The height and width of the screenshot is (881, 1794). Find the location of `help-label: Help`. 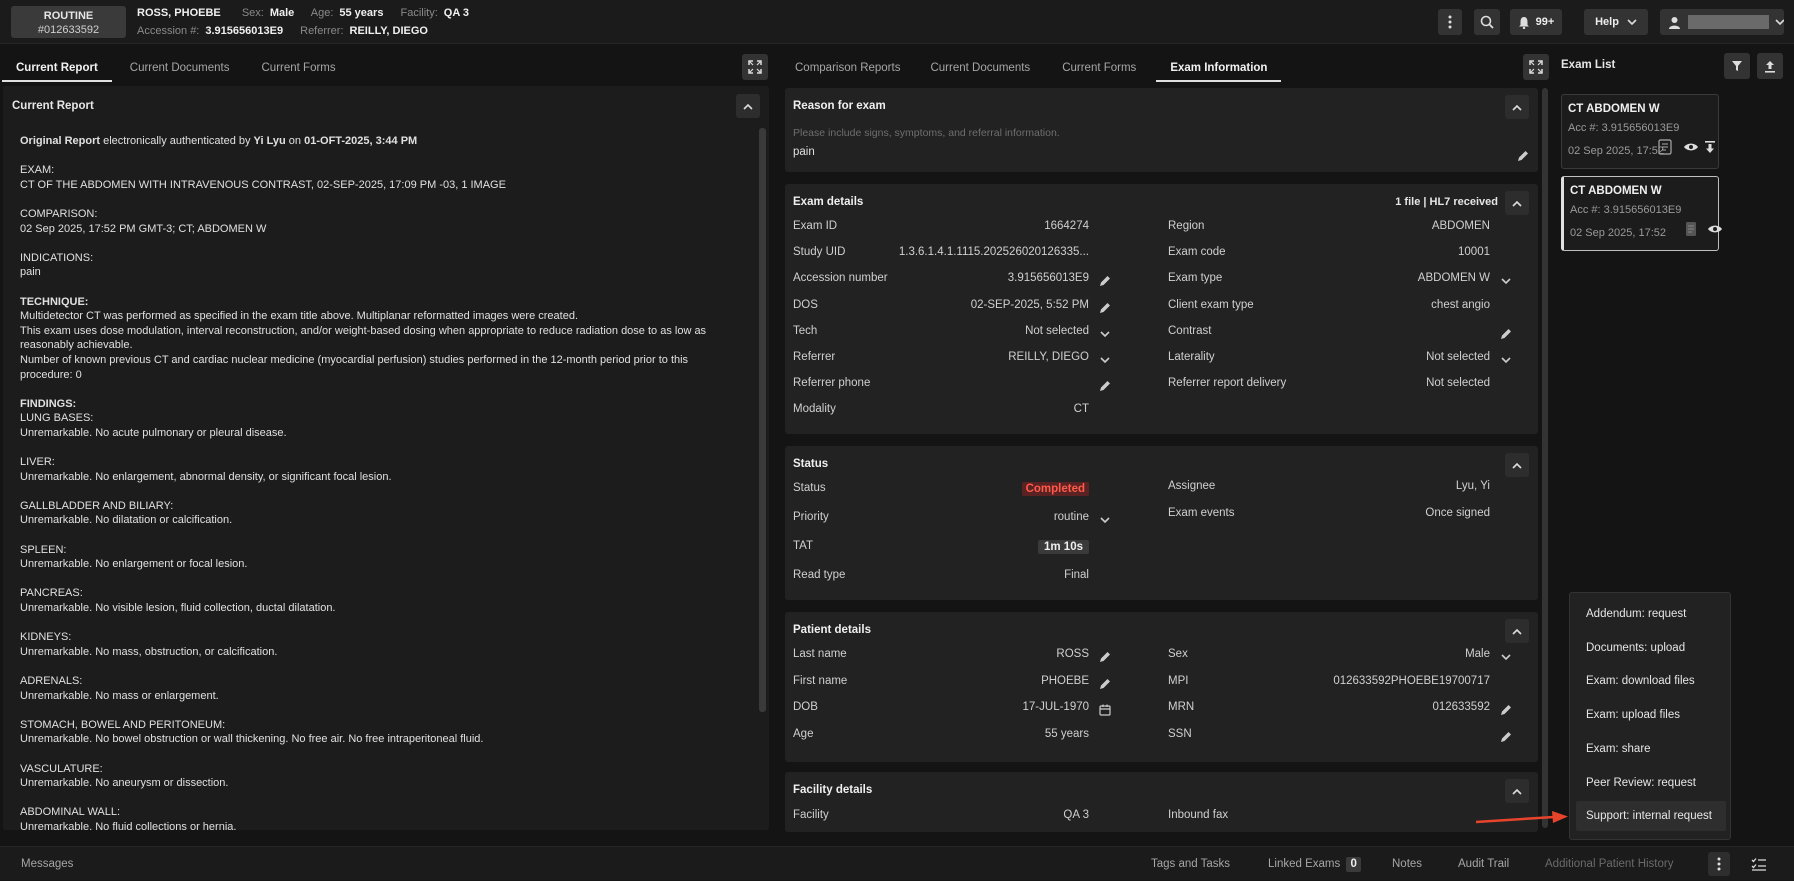

help-label: Help is located at coordinates (1607, 22).